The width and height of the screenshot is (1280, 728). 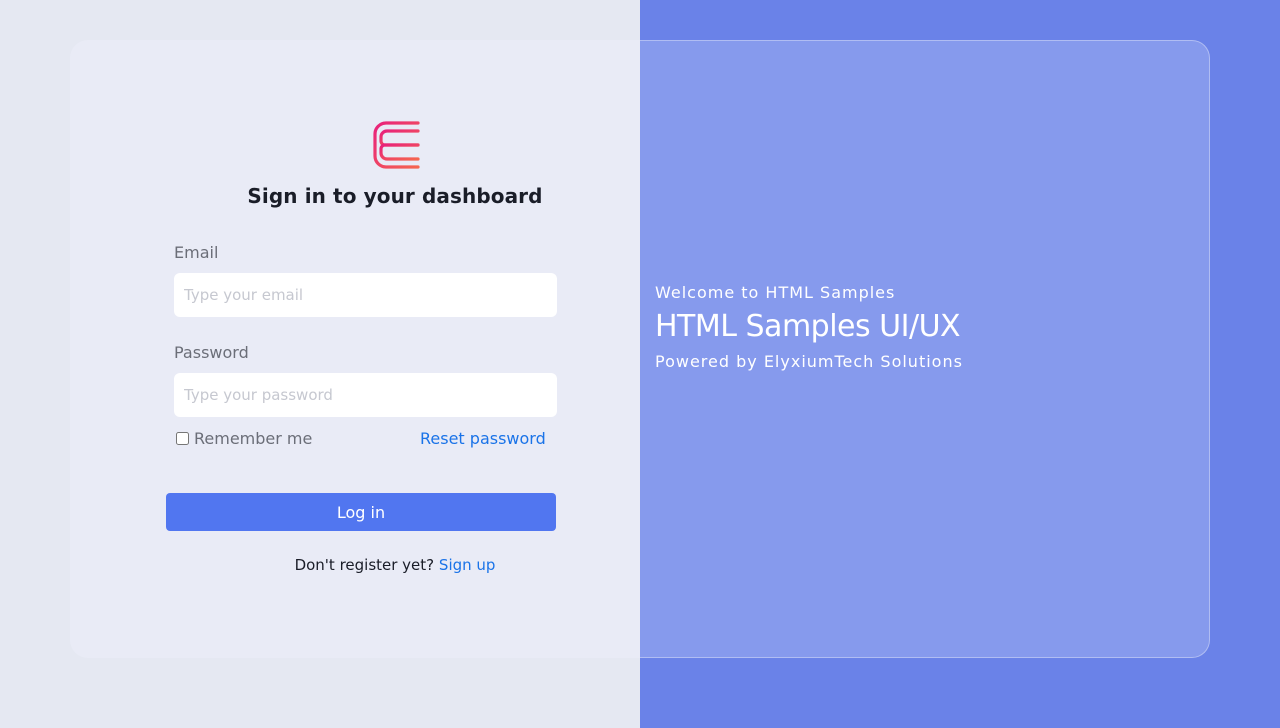 What do you see at coordinates (483, 438) in the screenshot?
I see `reset-password-link: Reset password` at bounding box center [483, 438].